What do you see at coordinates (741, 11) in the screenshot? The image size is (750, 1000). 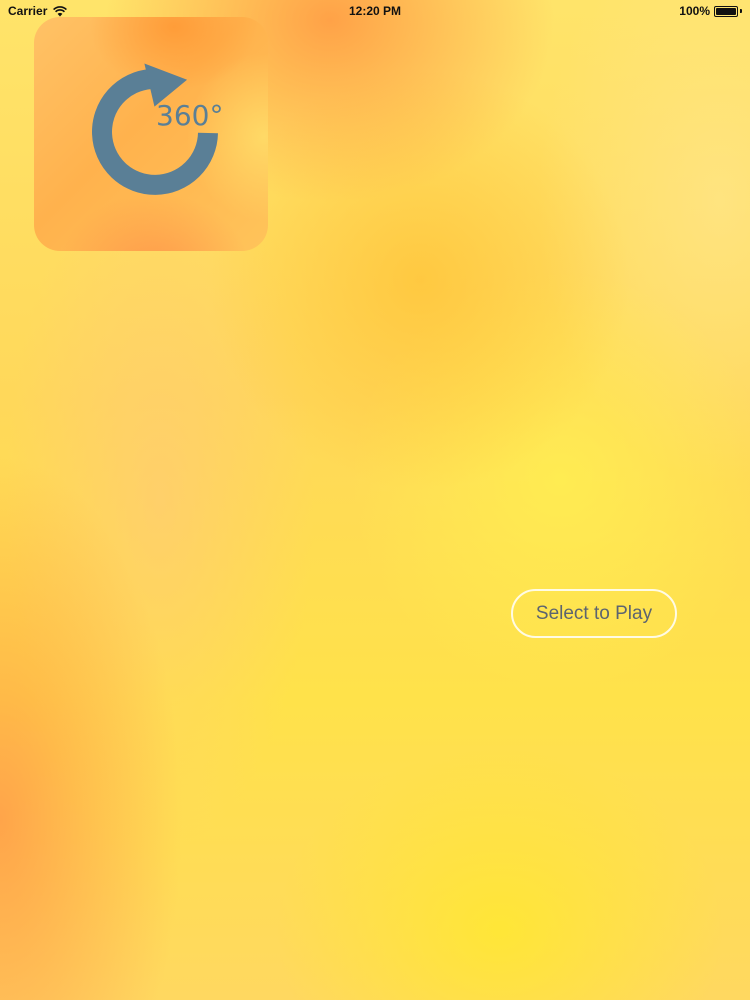 I see `battery-tip` at bounding box center [741, 11].